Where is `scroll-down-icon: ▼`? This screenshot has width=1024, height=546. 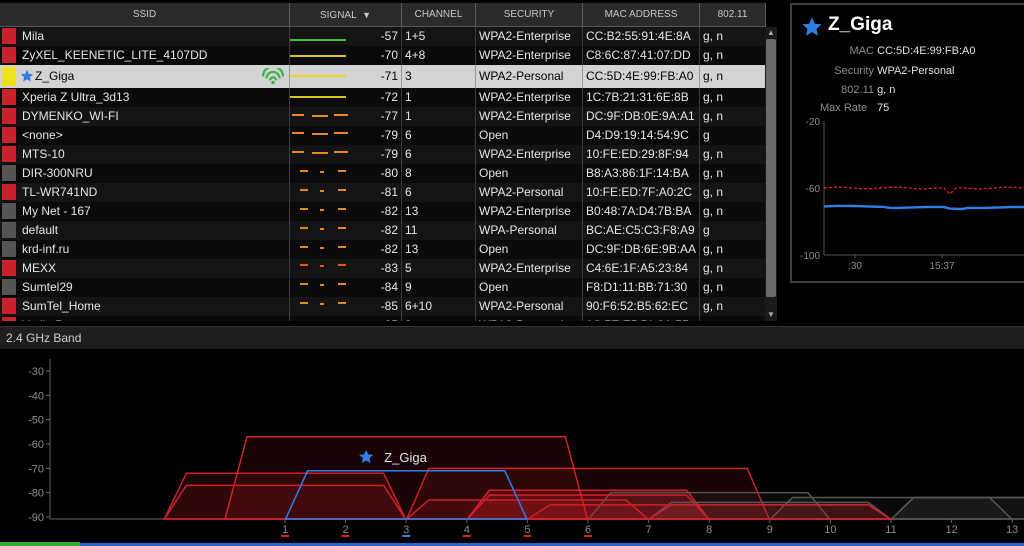 scroll-down-icon: ▼ is located at coordinates (771, 315).